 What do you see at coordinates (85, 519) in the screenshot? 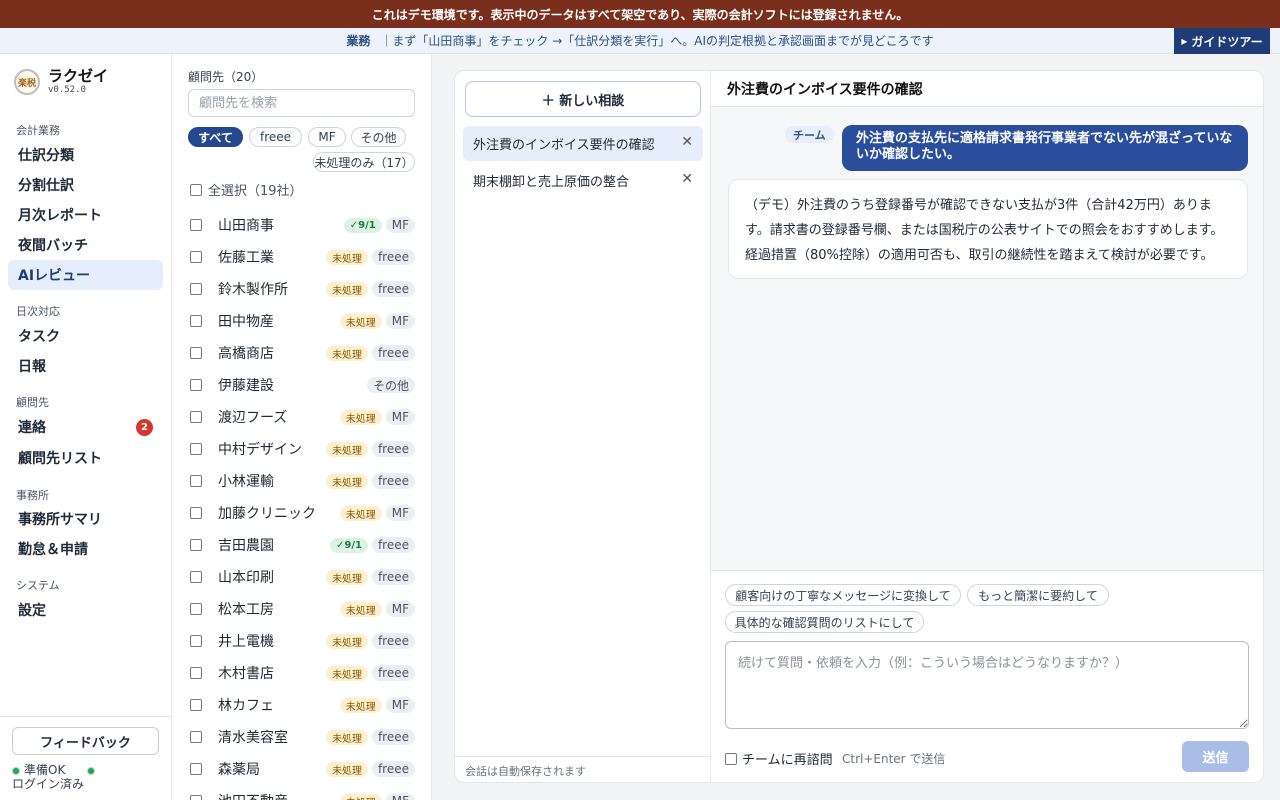
I see `sidebar-item-office-summary: 事務所サマリ` at bounding box center [85, 519].